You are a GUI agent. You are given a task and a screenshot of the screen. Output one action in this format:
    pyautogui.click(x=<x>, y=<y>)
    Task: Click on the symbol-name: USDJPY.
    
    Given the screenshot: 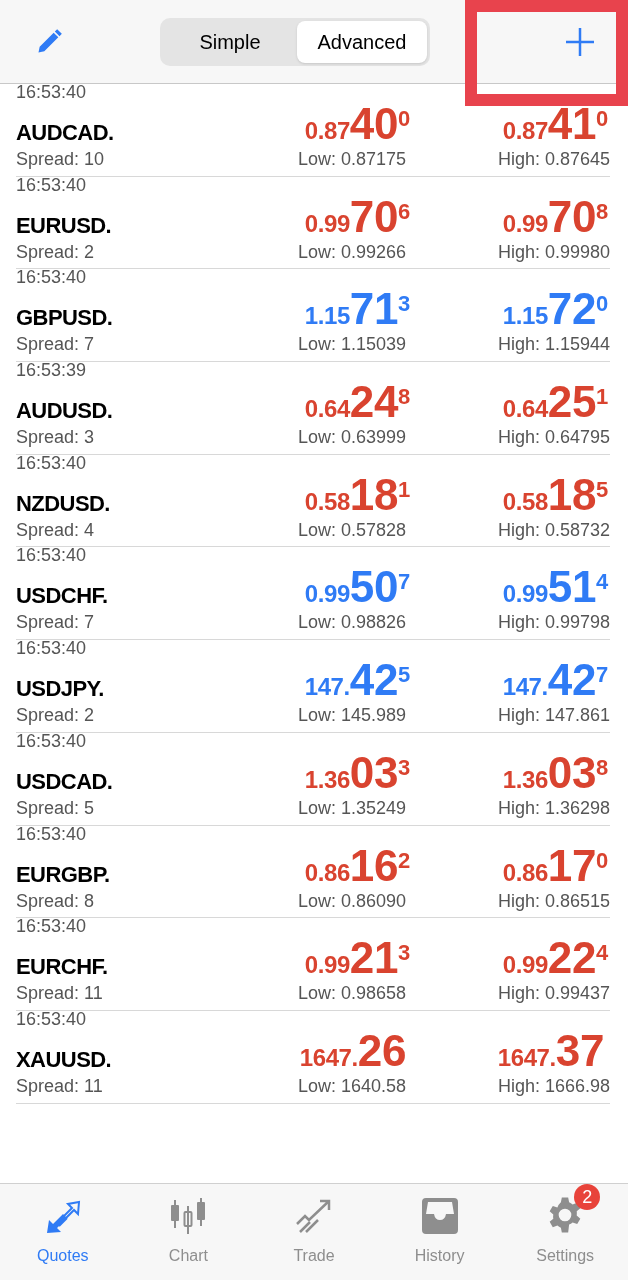 What is the action you would take?
    pyautogui.click(x=60, y=689)
    